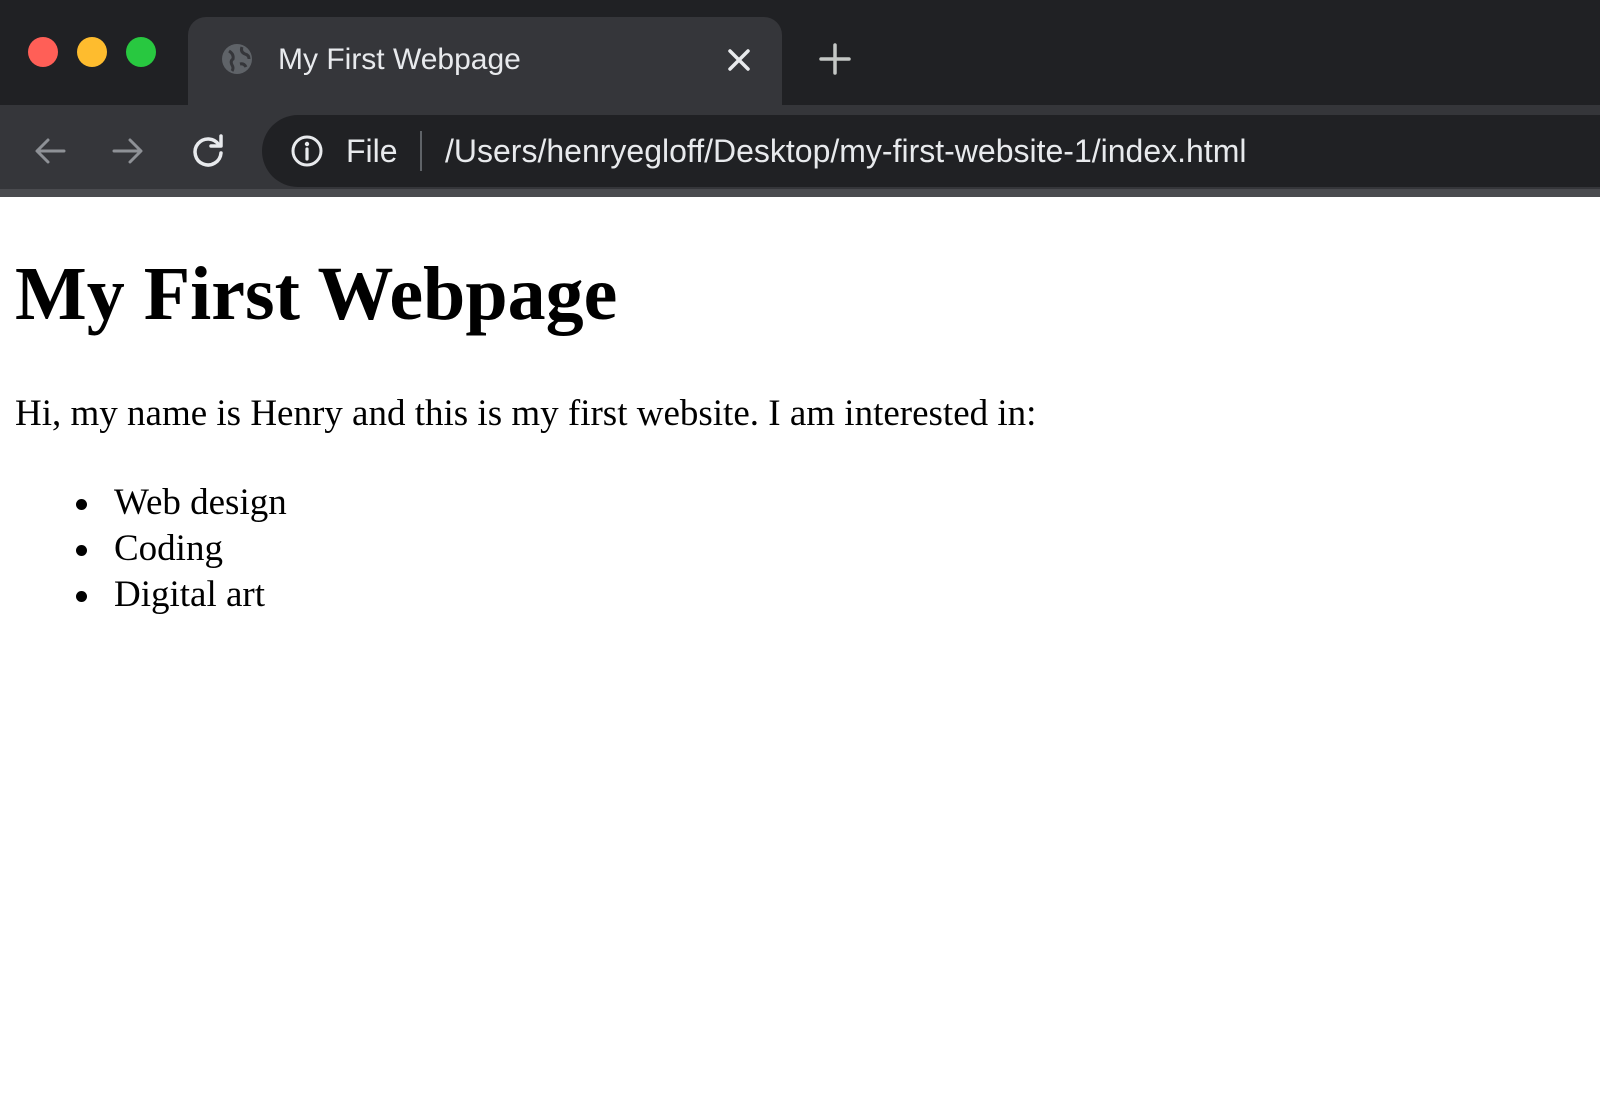  I want to click on close-window-button, so click(43, 52).